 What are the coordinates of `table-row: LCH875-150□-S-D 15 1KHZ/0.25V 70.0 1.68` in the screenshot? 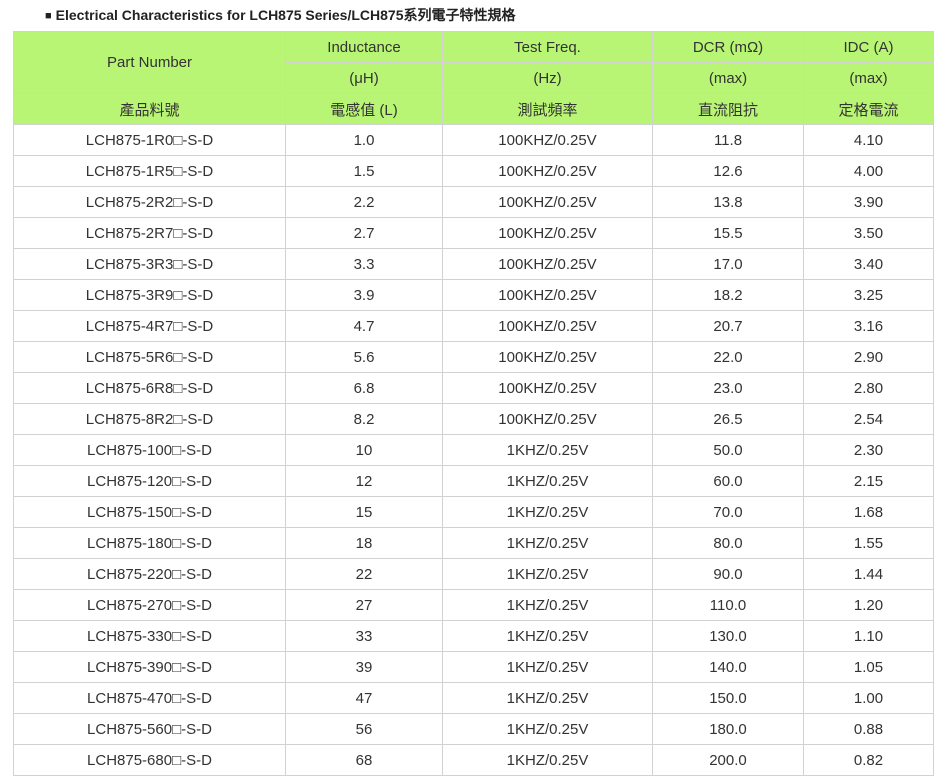 It's located at (473, 512).